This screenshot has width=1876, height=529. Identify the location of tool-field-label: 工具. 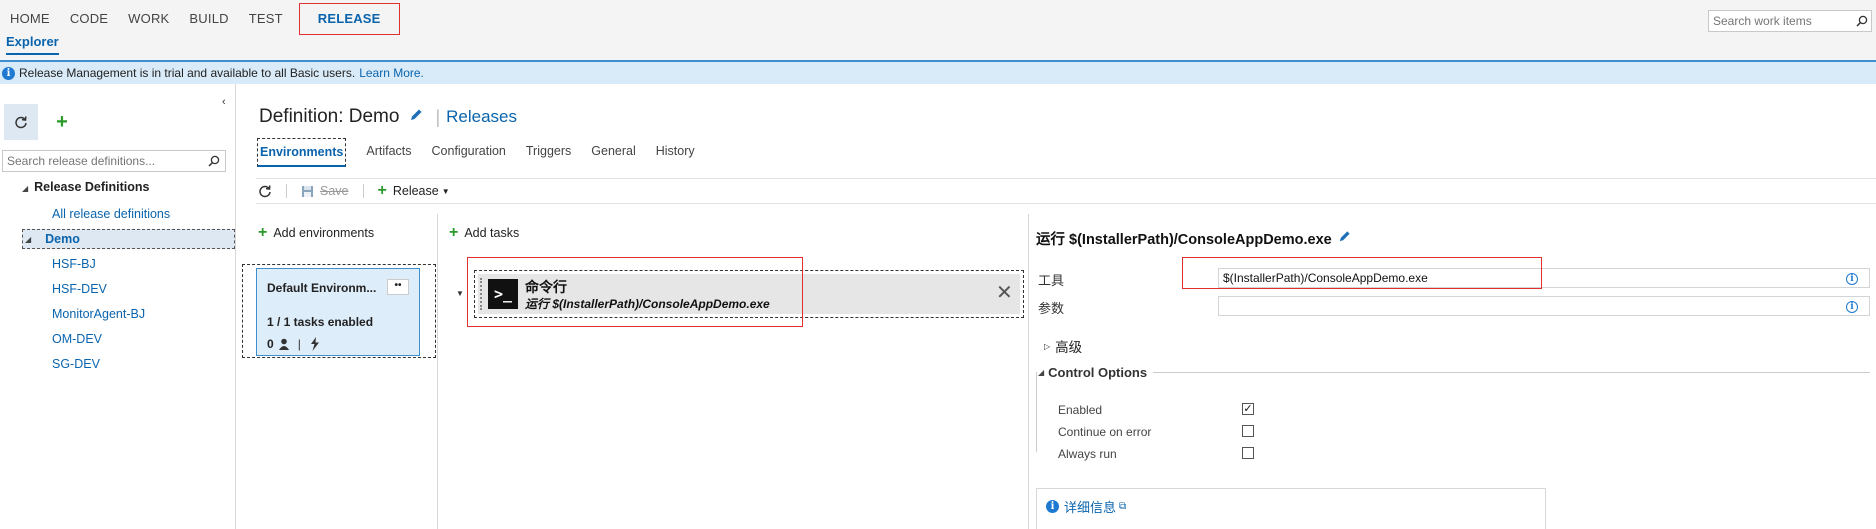
(1051, 280).